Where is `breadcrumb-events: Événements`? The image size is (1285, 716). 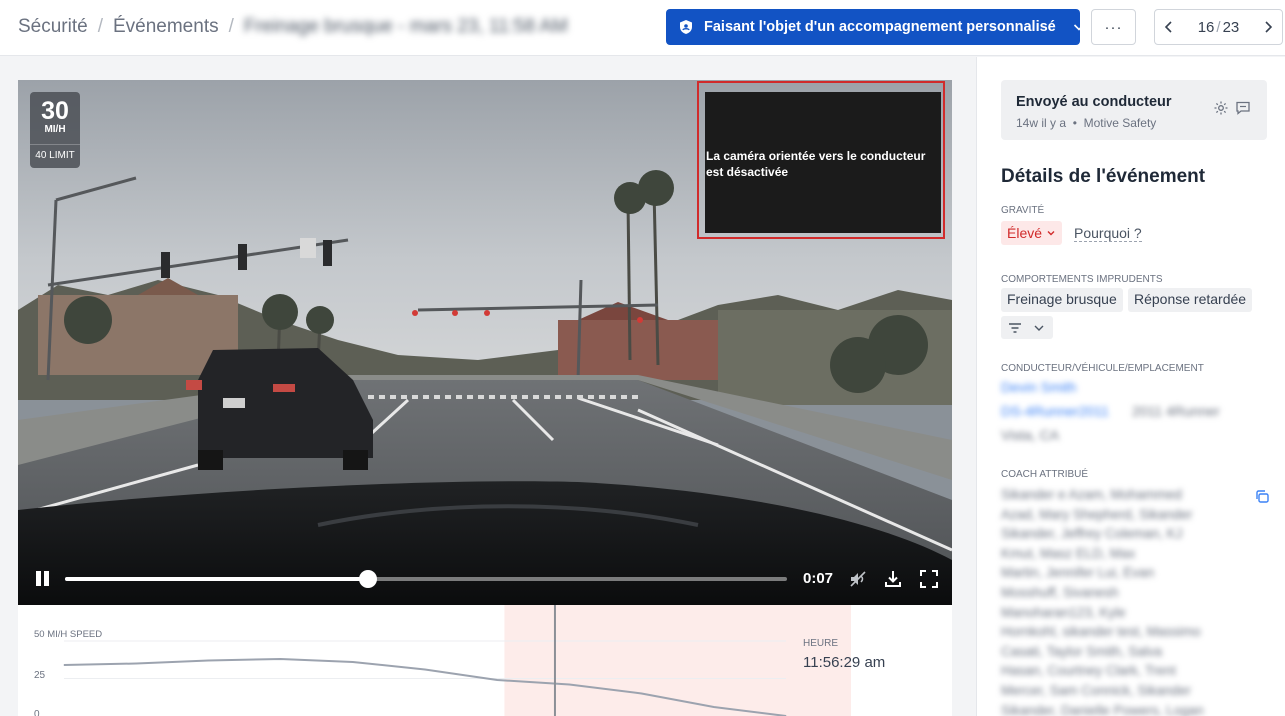 breadcrumb-events: Événements is located at coordinates (166, 27).